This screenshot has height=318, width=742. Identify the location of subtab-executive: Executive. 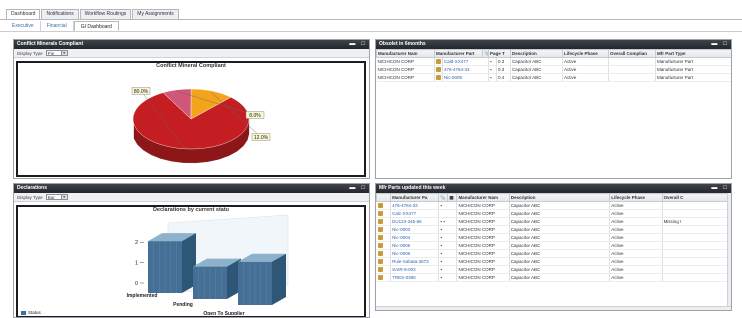
(23, 26).